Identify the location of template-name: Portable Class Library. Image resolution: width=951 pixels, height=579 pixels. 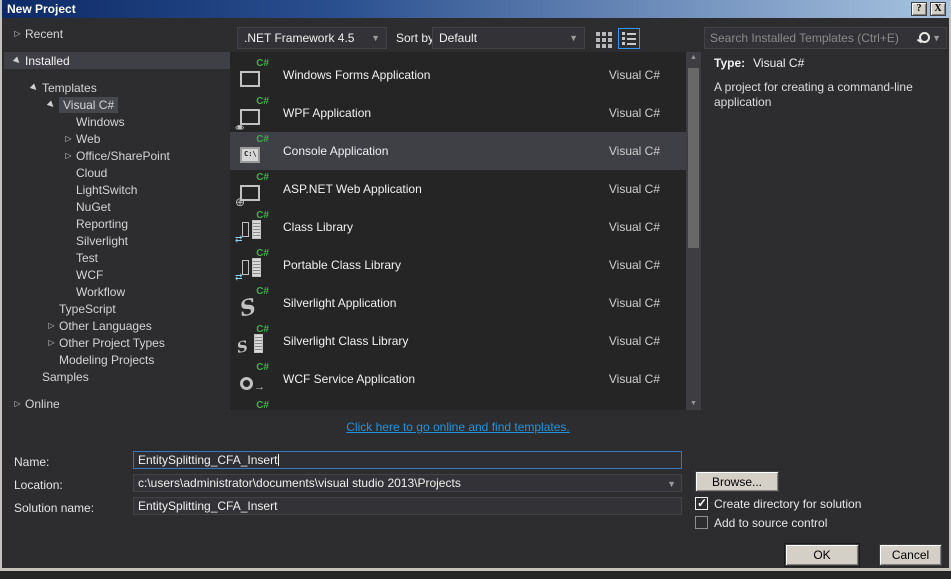
(342, 265).